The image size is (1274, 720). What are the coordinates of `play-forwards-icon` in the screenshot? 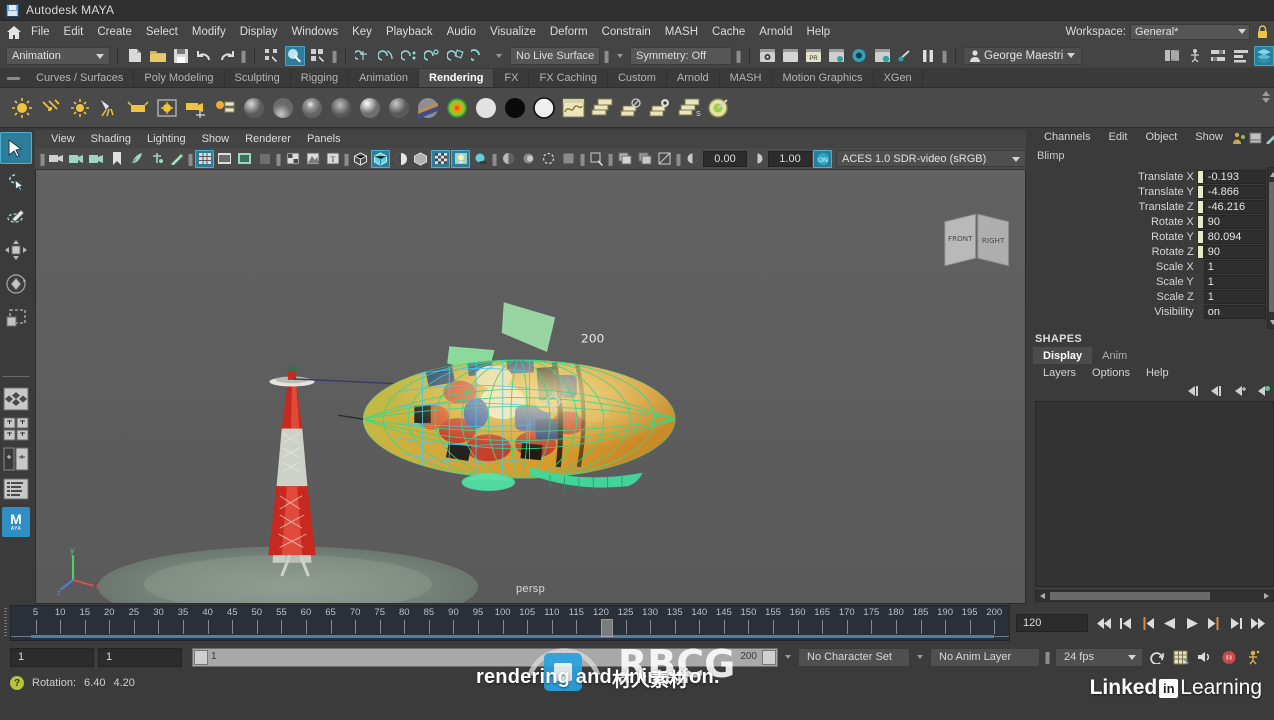 It's located at (1192, 623).